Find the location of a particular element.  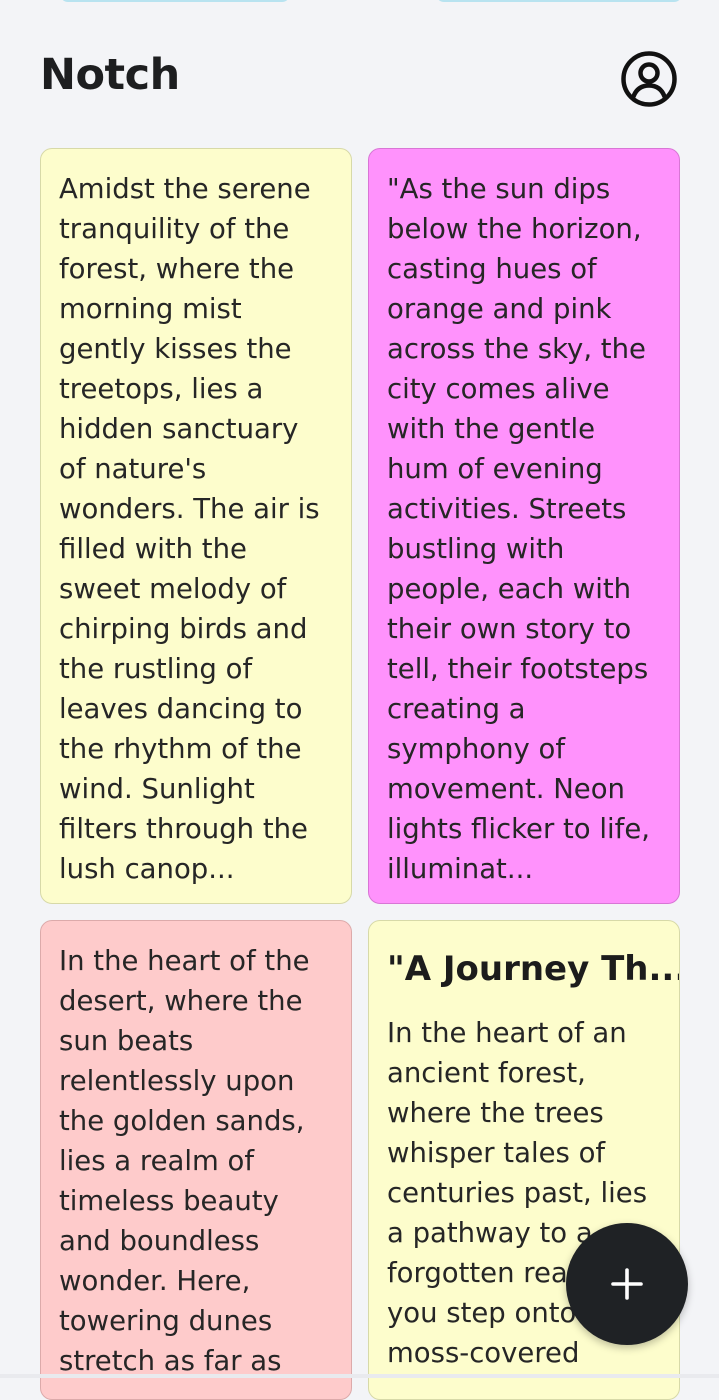

app-title: Notch is located at coordinates (110, 75).